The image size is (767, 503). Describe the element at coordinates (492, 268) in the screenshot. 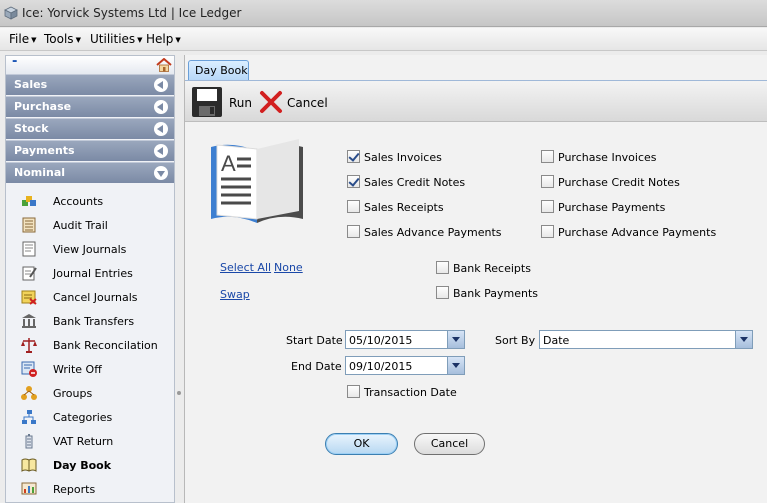

I see `bank-receipts-label: Bank Receipts` at that location.